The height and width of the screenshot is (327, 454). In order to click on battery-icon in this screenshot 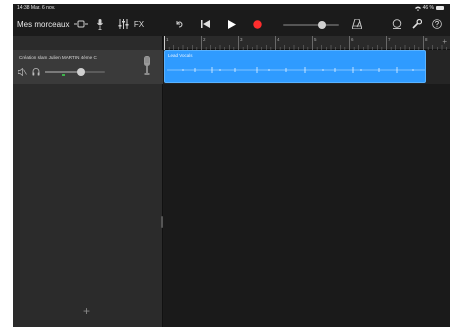, I will do `click(440, 8)`.